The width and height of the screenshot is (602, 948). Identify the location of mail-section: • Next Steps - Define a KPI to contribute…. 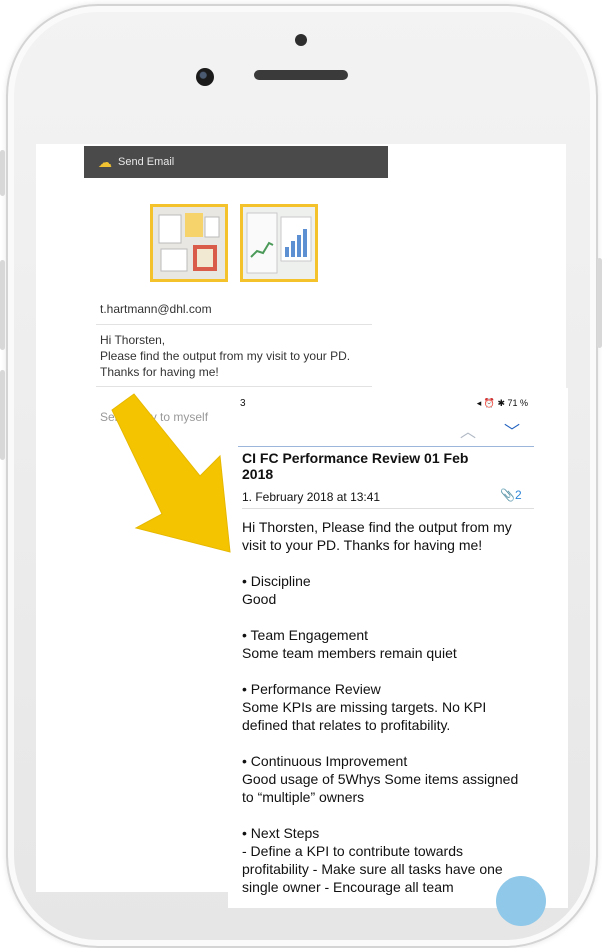
(387, 860).